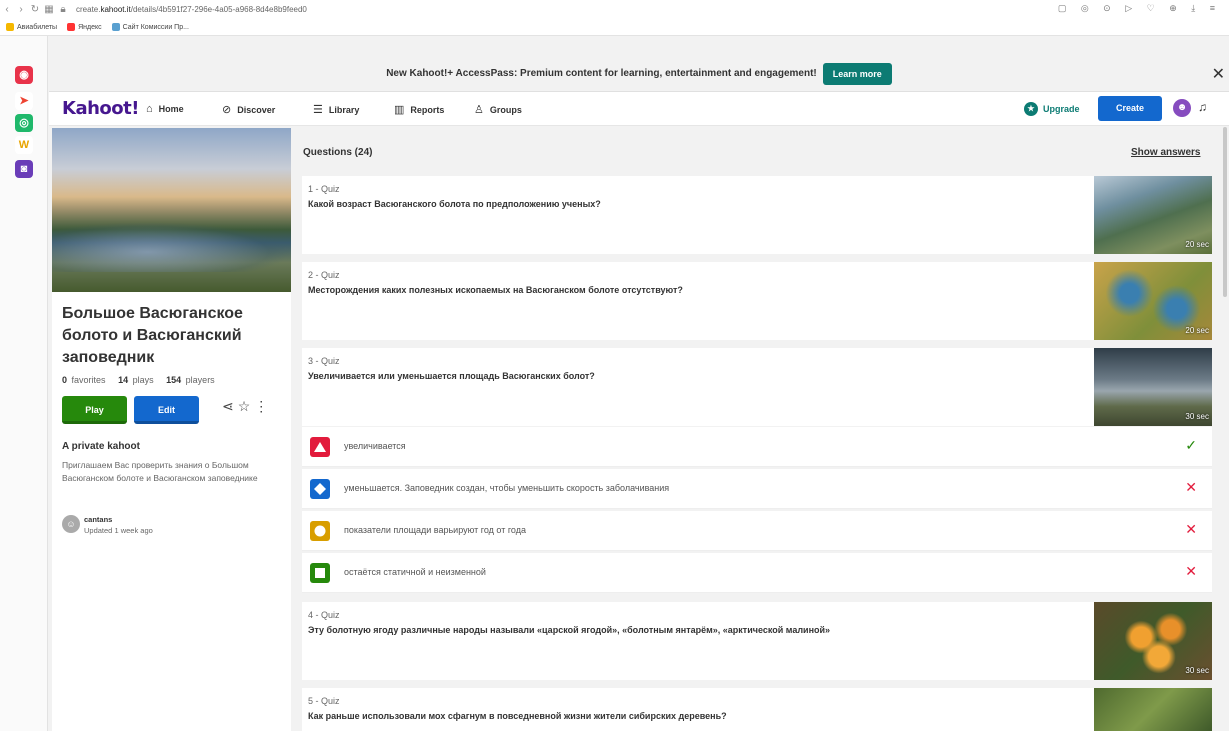 This screenshot has width=1229, height=731. Describe the element at coordinates (324, 615) in the screenshot. I see `question-type: 4 - Quiz` at that location.